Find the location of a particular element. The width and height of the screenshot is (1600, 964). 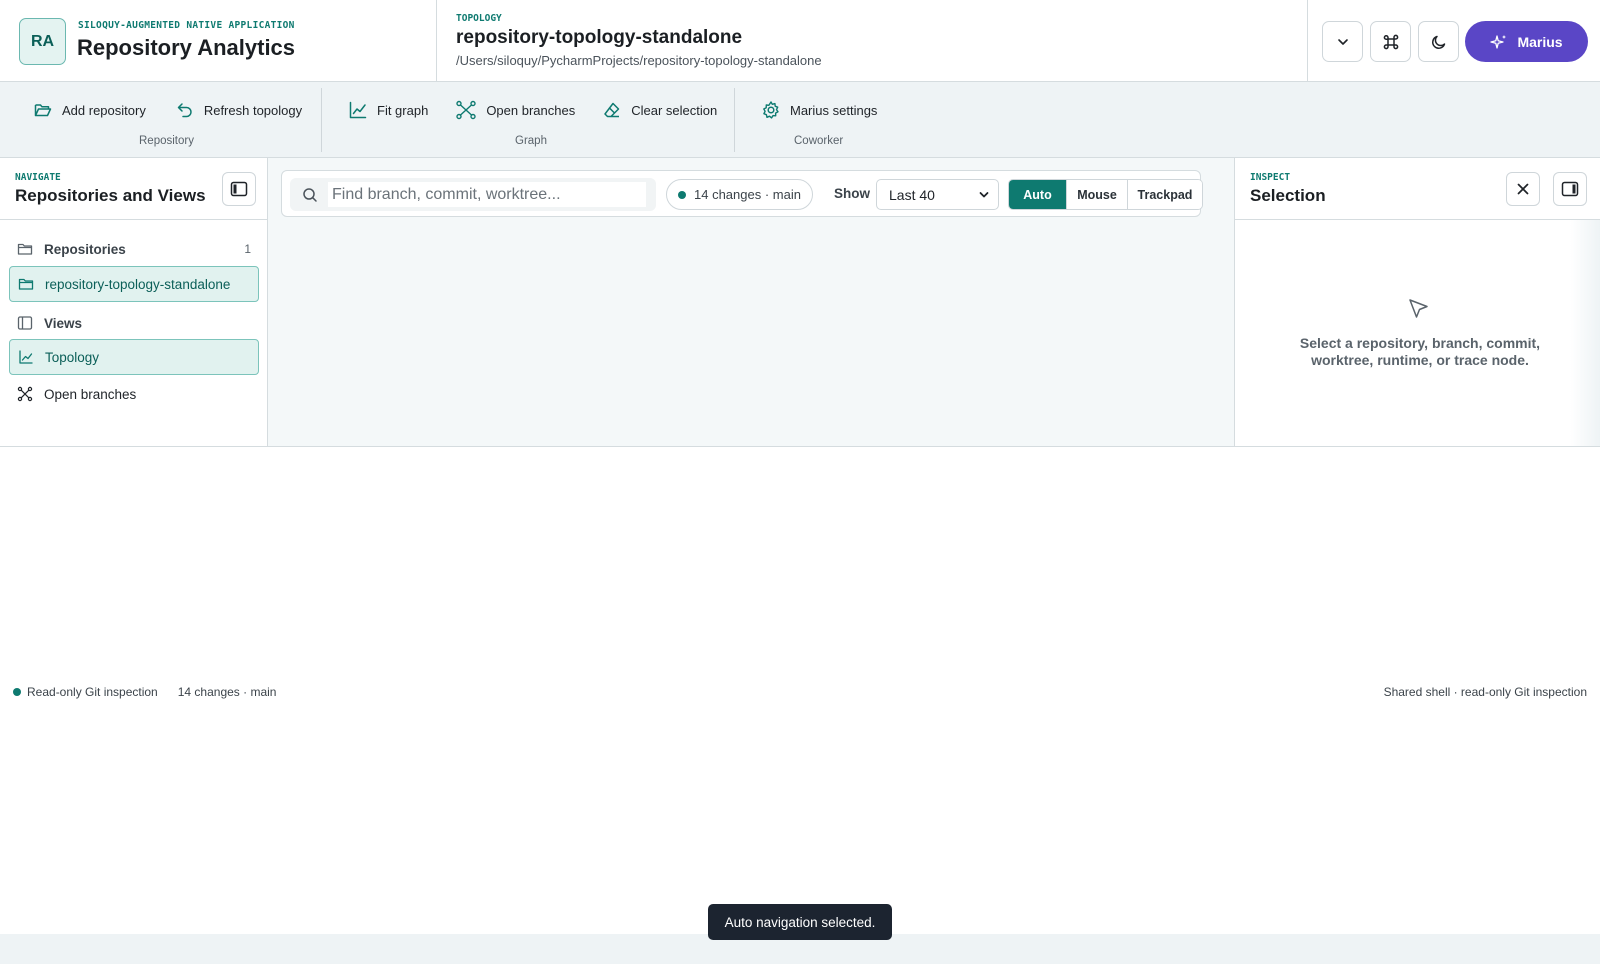

search-box is located at coordinates (473, 194).